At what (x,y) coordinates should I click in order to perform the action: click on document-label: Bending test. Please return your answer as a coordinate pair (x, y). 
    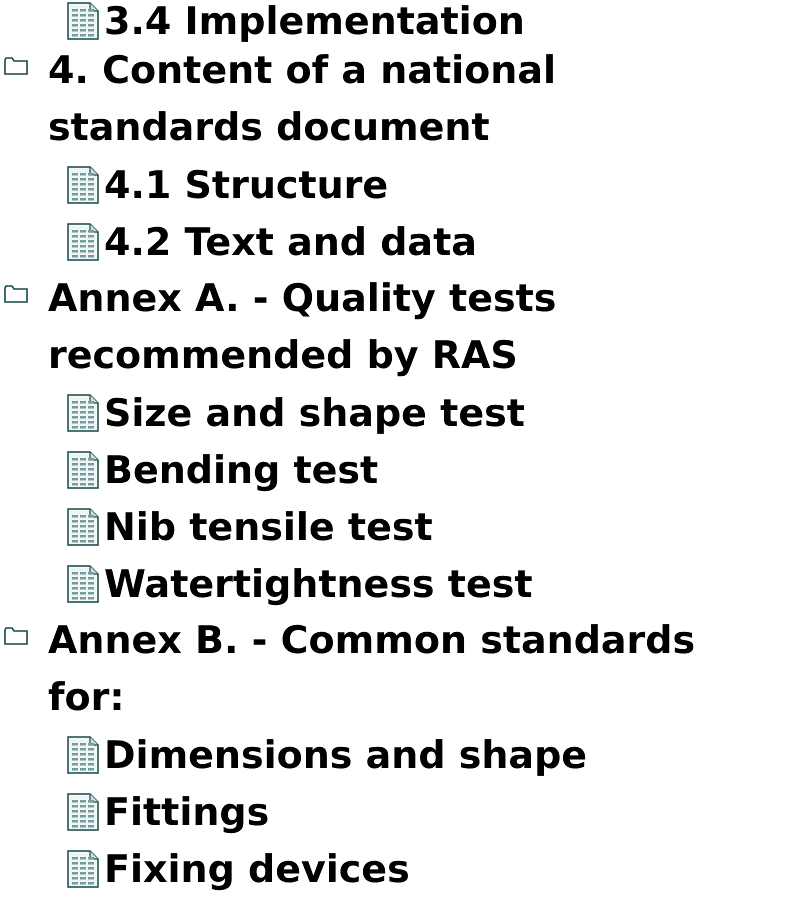
    Looking at the image, I should click on (241, 469).